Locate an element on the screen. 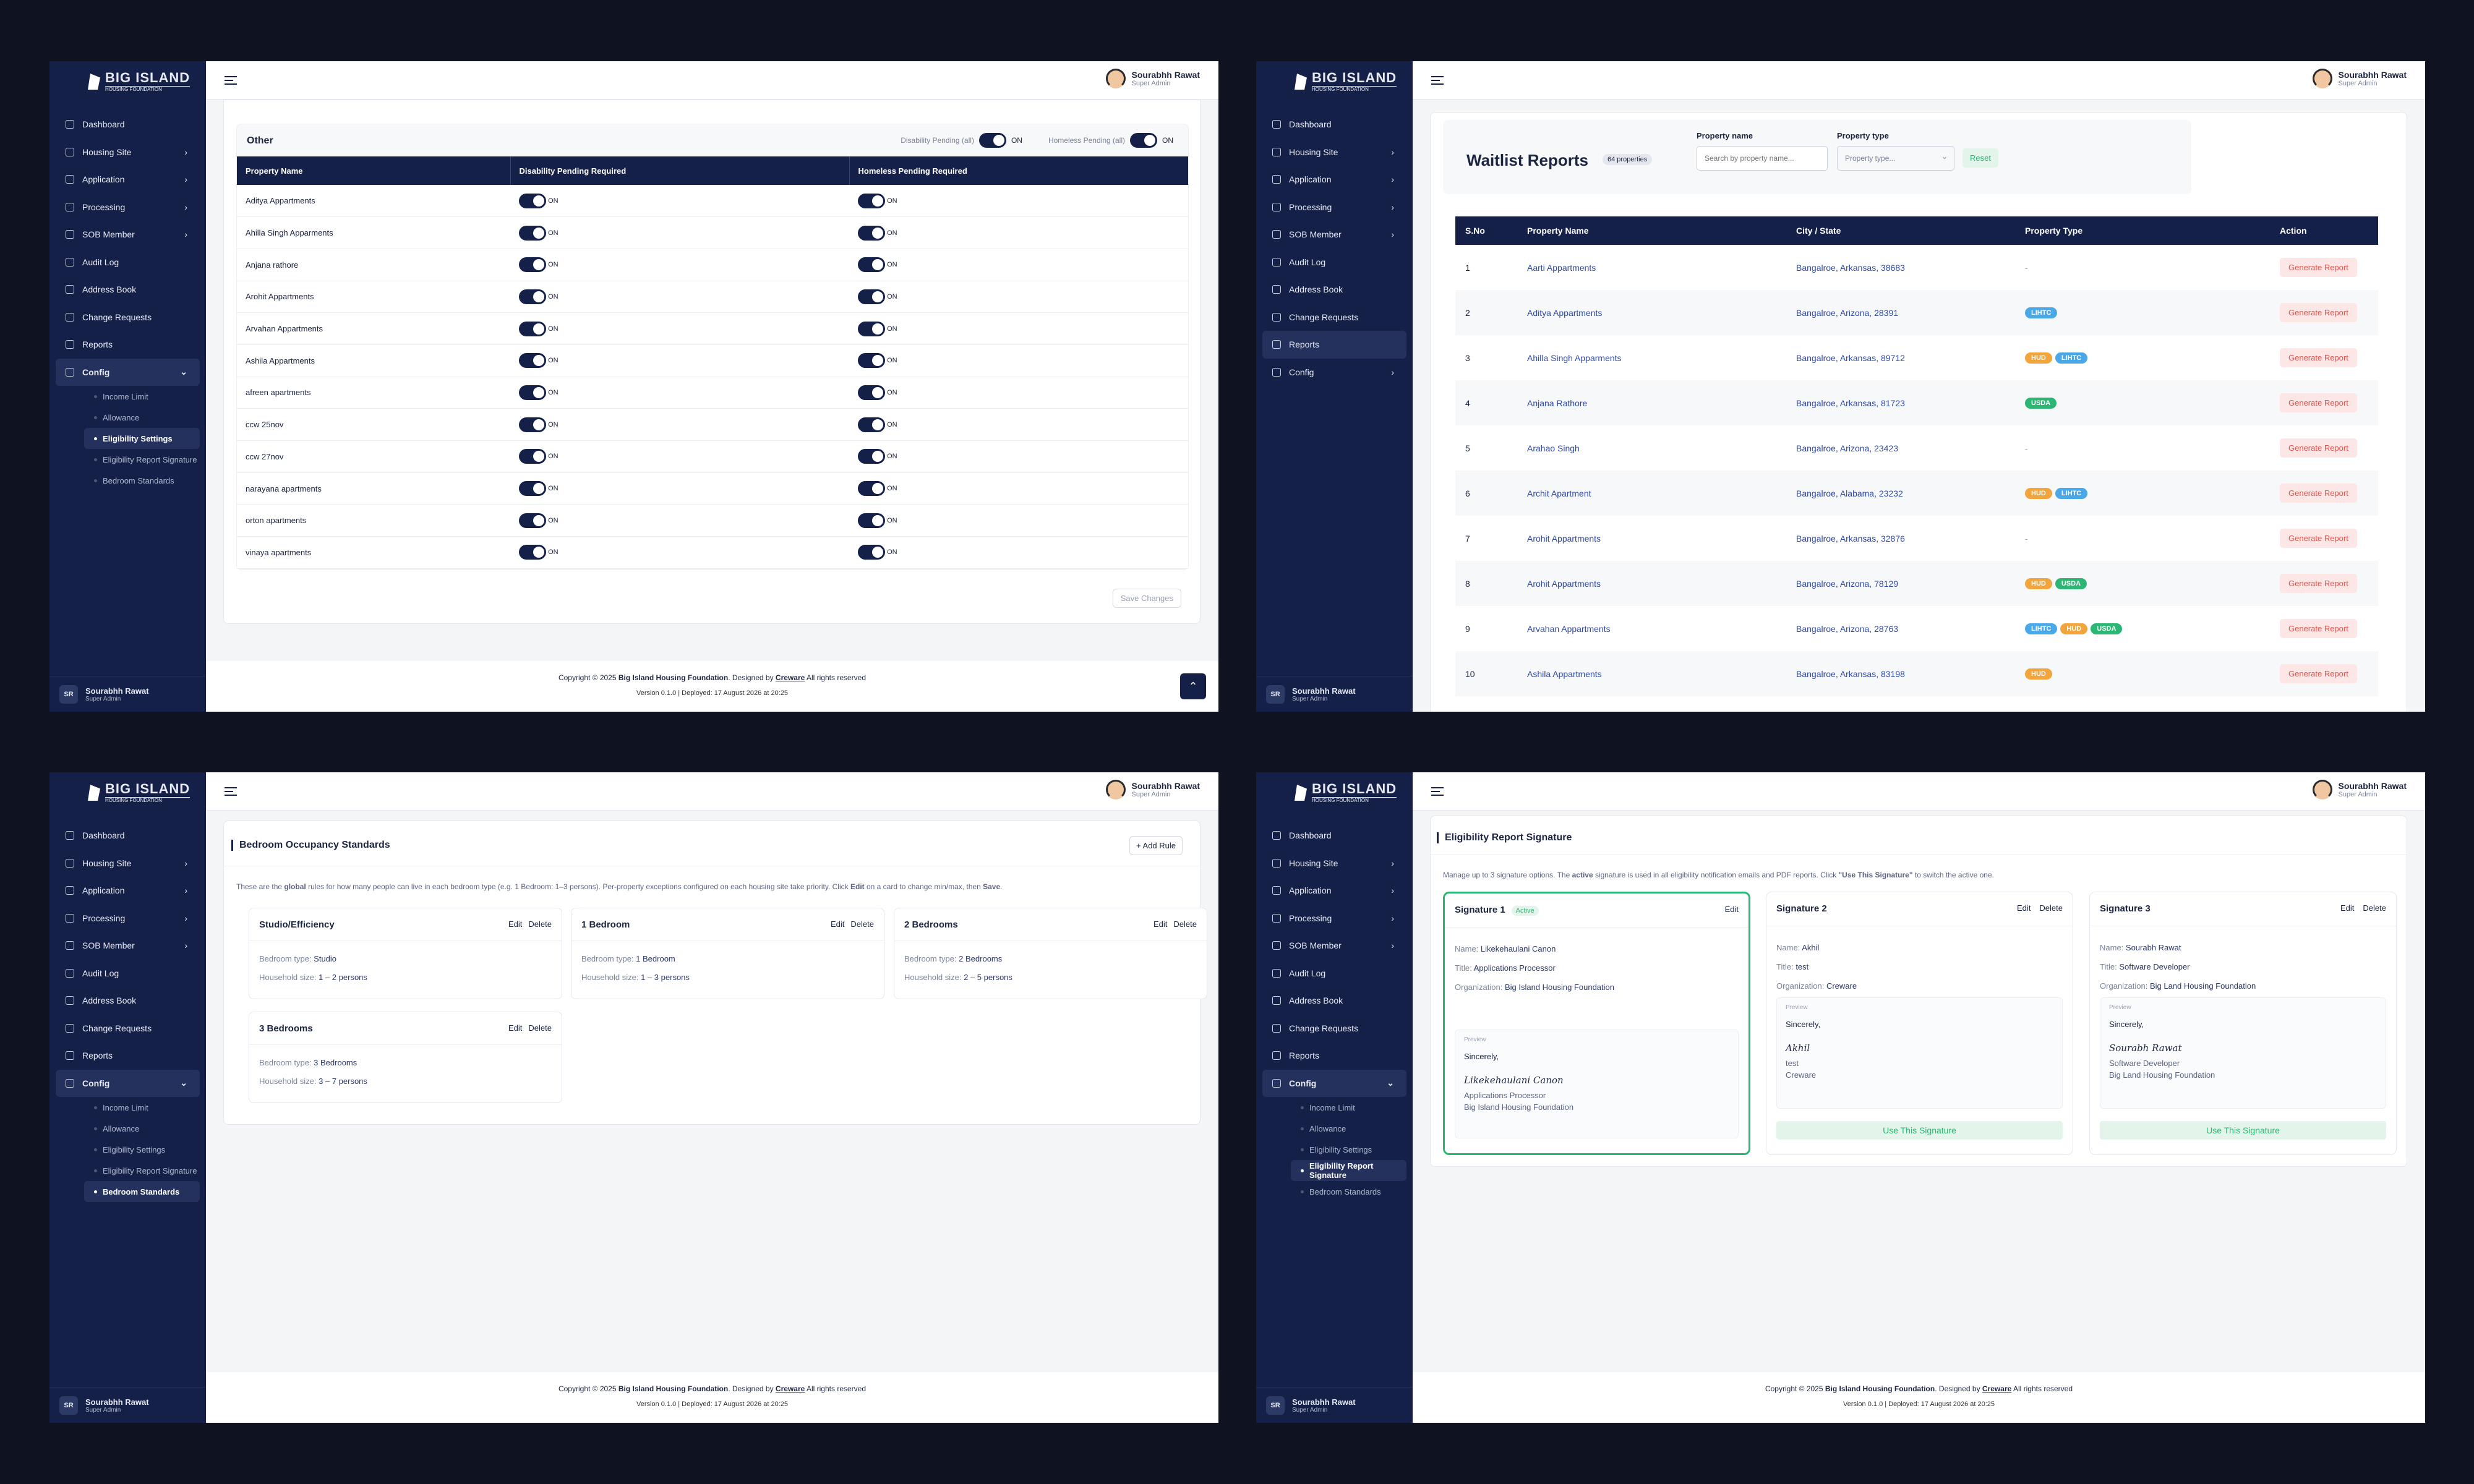 The width and height of the screenshot is (2474, 1484). disability-all-toggle is located at coordinates (992, 140).